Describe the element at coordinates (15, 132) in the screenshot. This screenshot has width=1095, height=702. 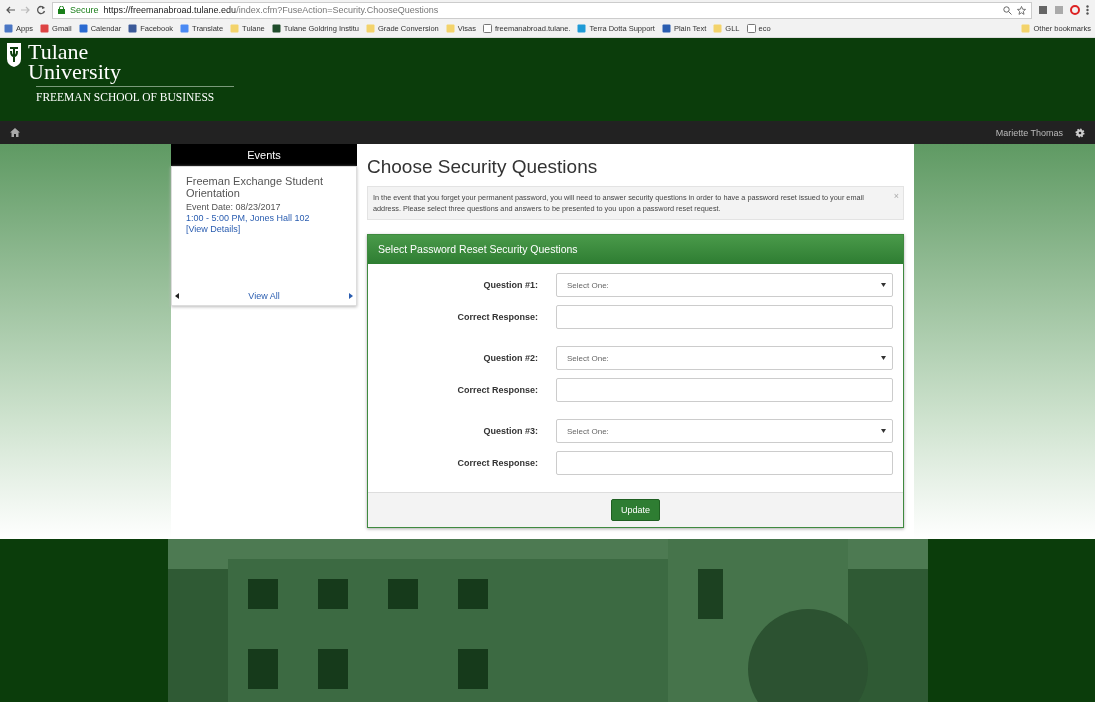
I see `home-icon` at that location.